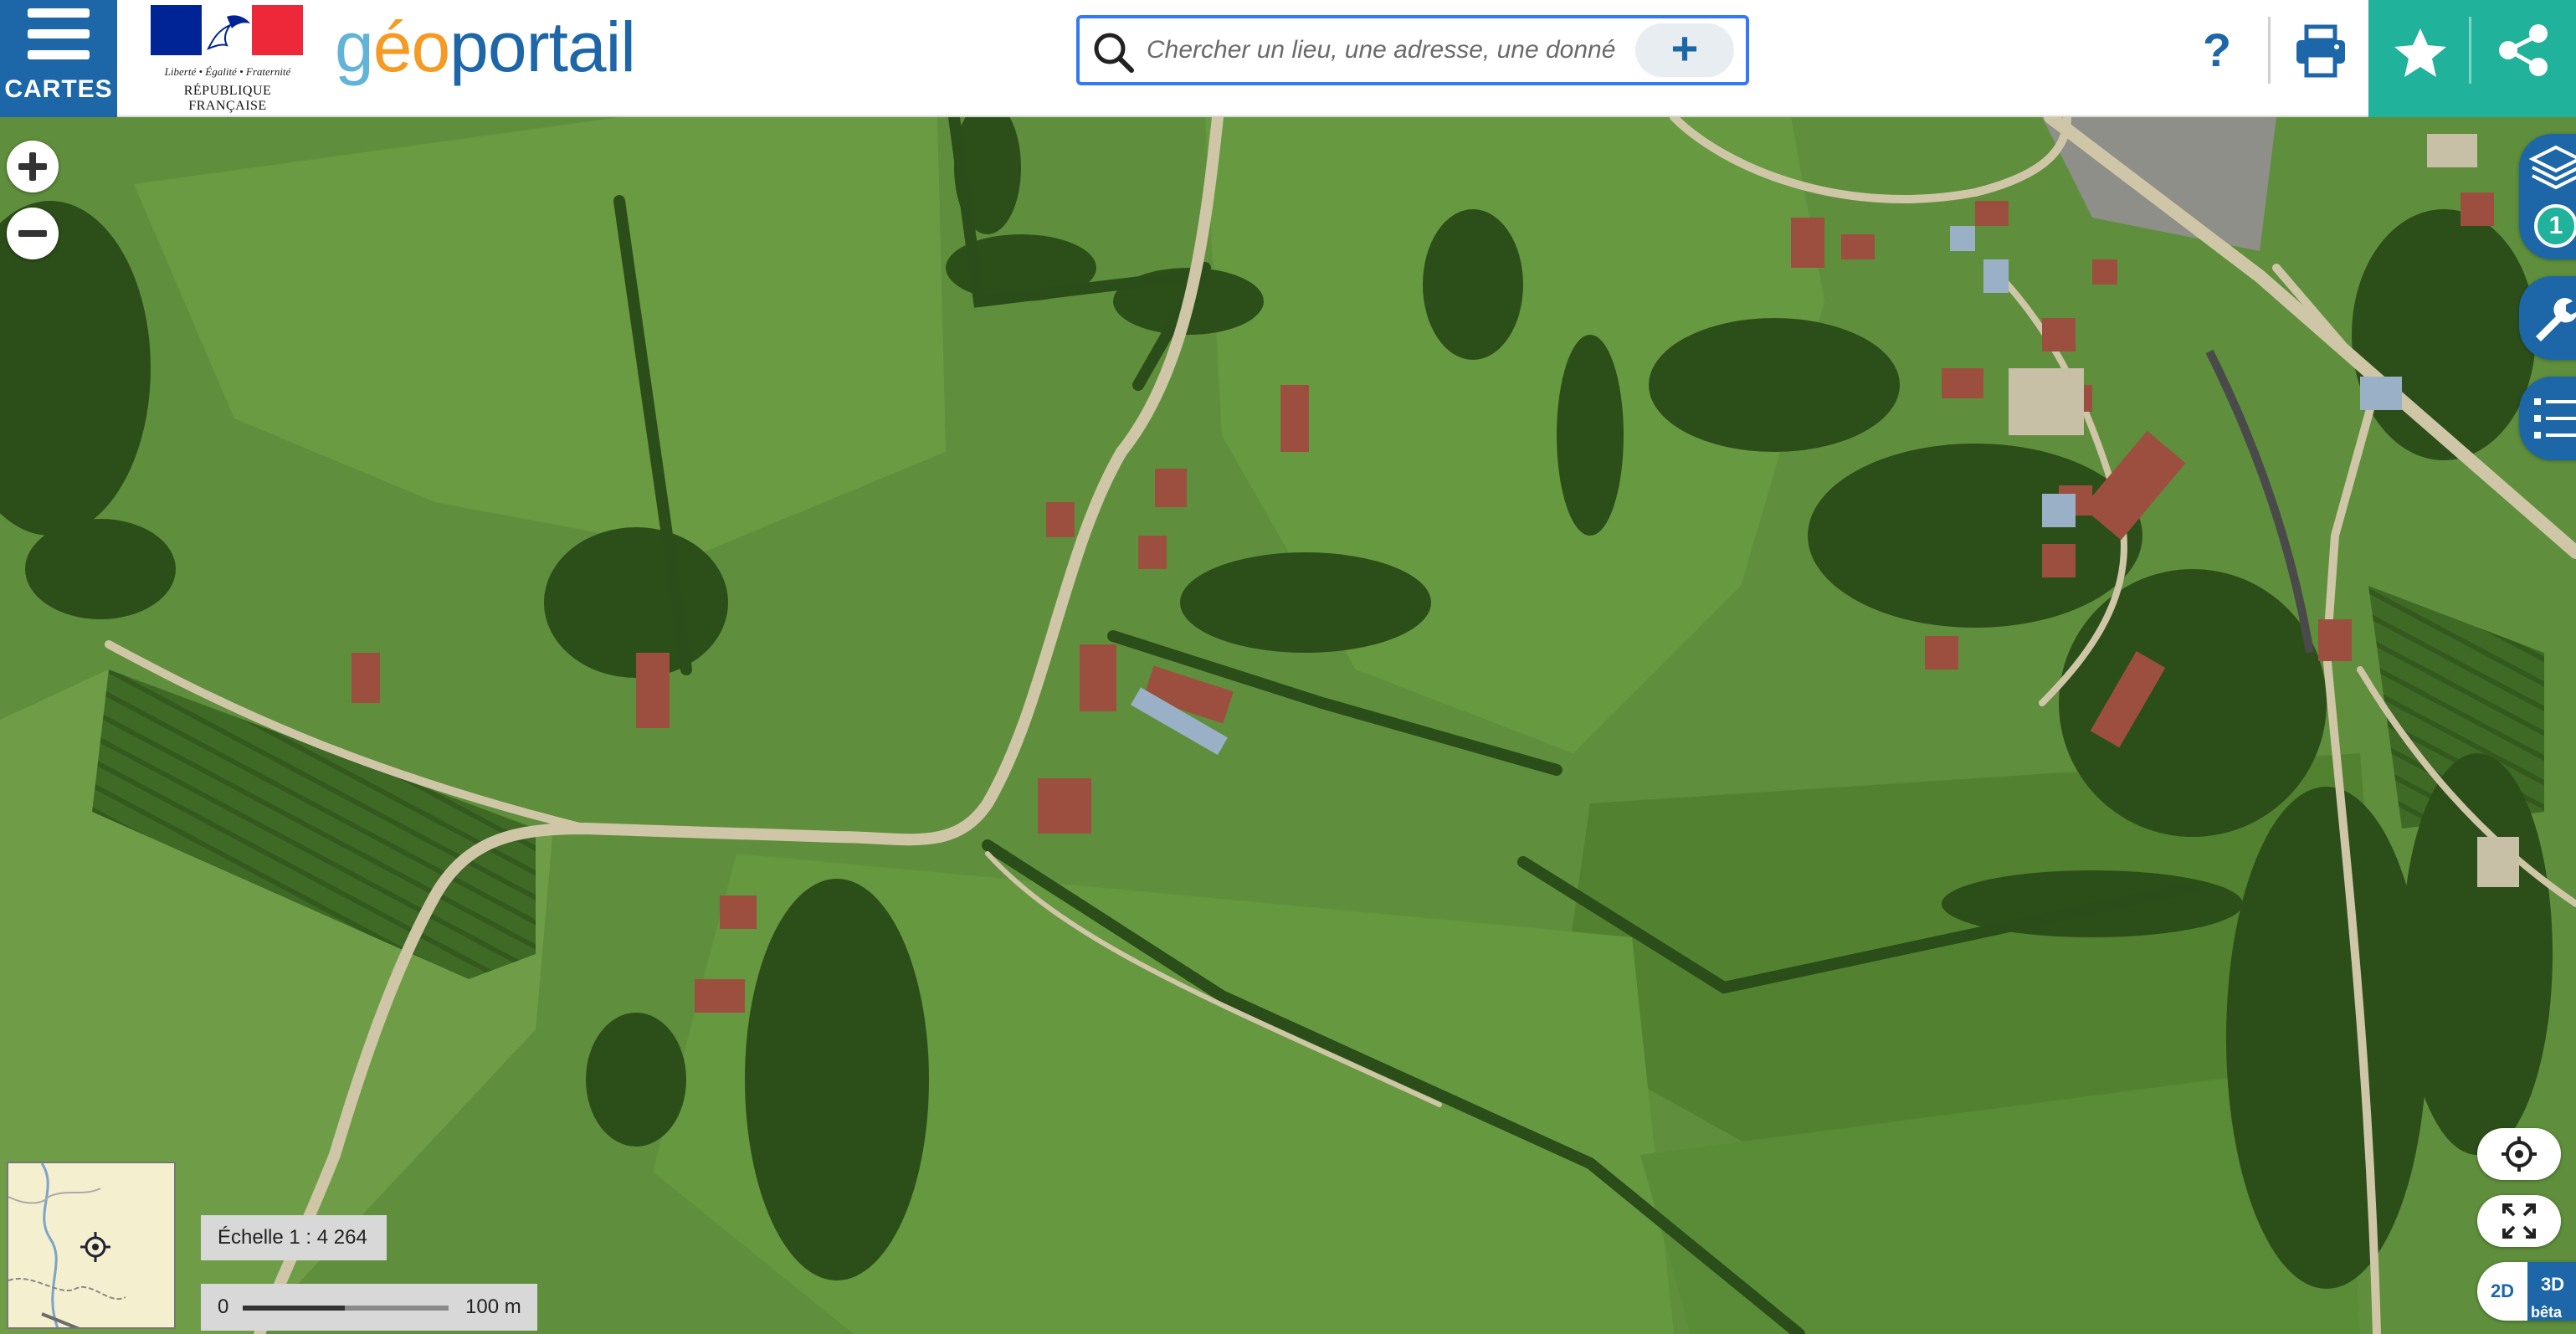 The image size is (2576, 1334). What do you see at coordinates (542, 47) in the screenshot?
I see `logo-part-portail: portail` at bounding box center [542, 47].